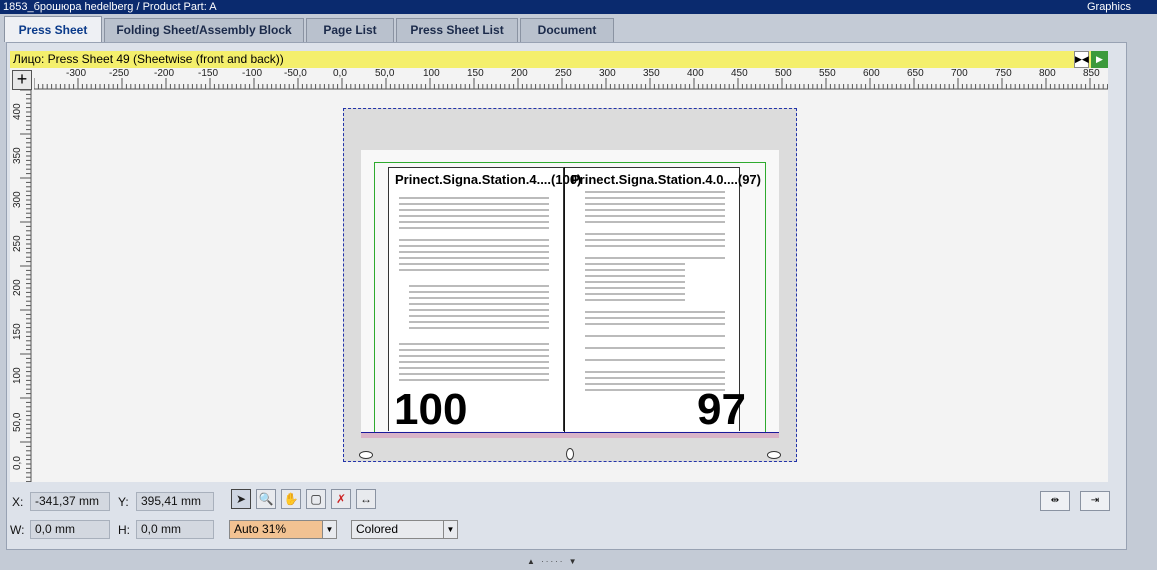 The image size is (1157, 570). What do you see at coordinates (871, 73) in the screenshot?
I see `hruler-label: 600` at bounding box center [871, 73].